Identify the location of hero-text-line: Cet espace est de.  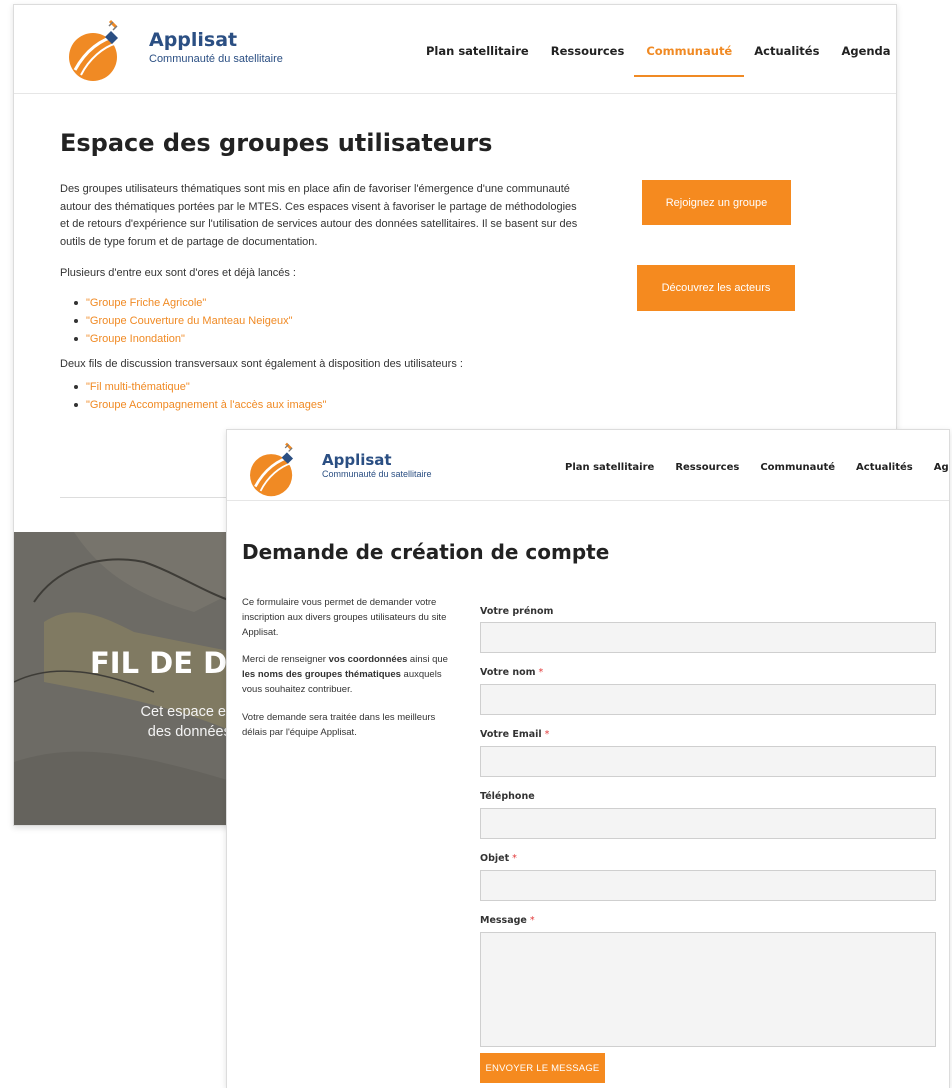
(187, 712).